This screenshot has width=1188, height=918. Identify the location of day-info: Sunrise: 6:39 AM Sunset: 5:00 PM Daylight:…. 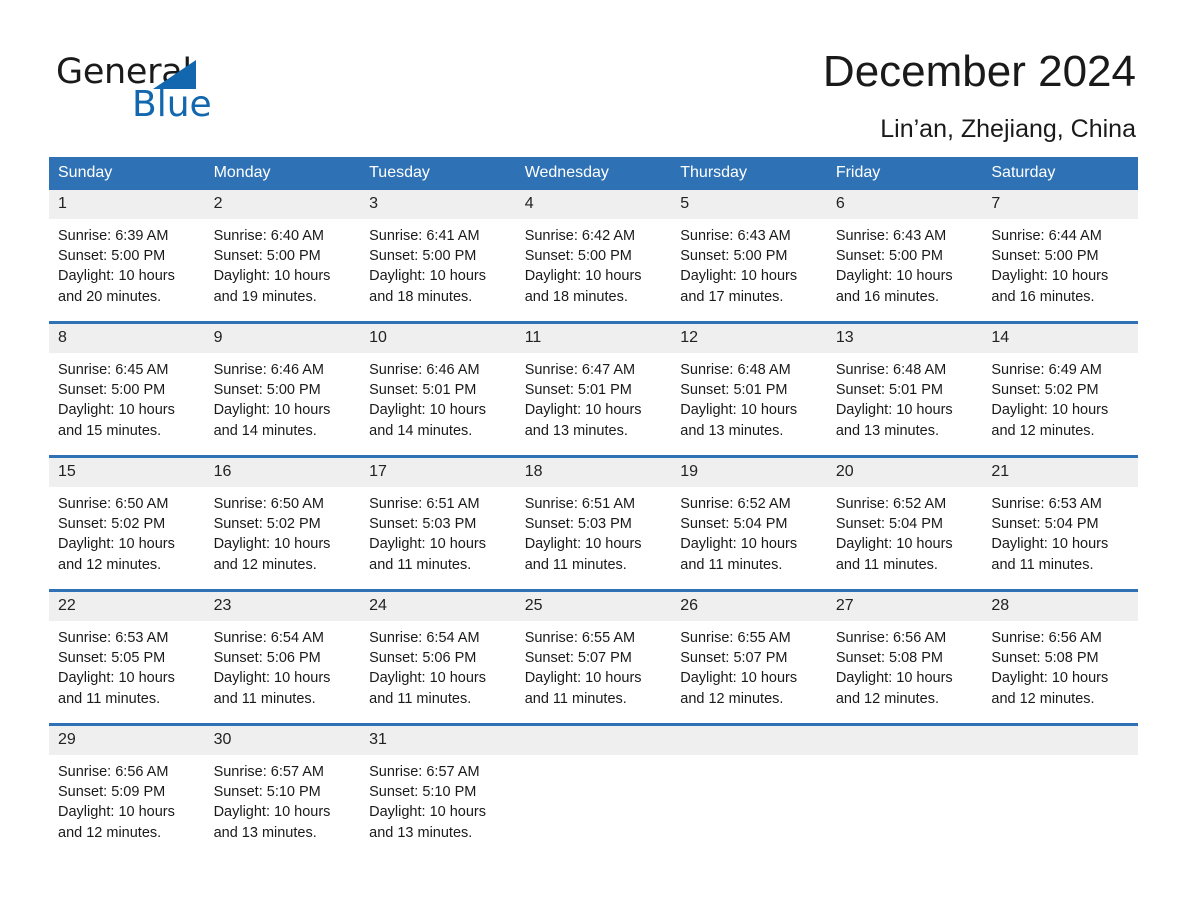
(127, 263).